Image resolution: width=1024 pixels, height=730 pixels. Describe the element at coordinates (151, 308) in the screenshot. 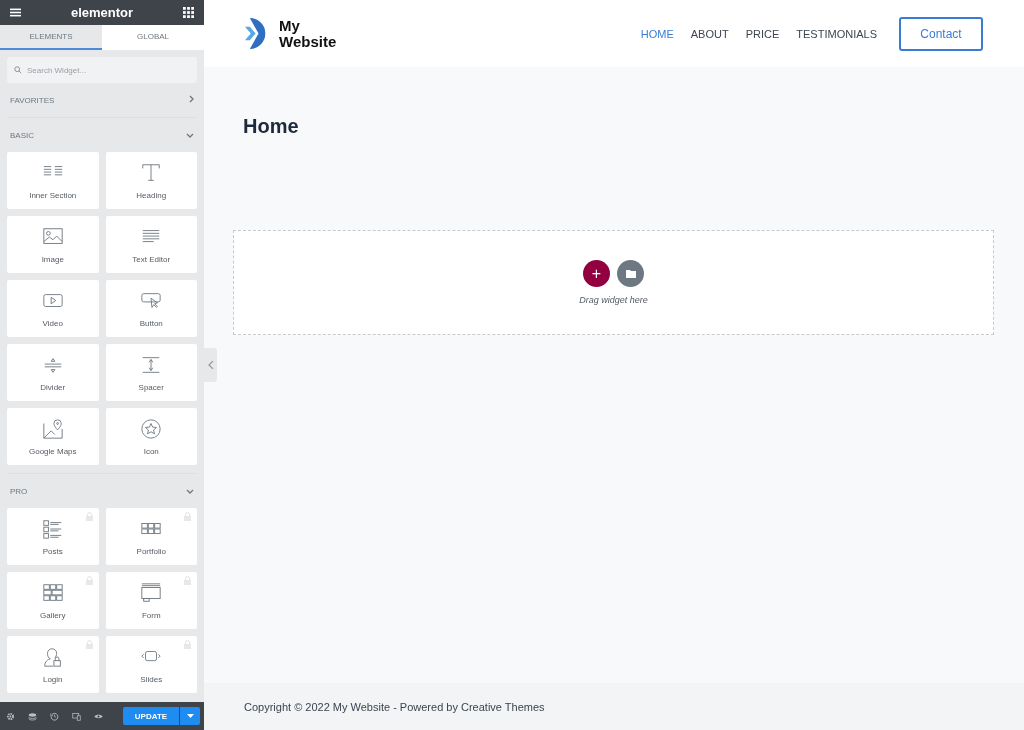

I see `widget-card: Button` at that location.